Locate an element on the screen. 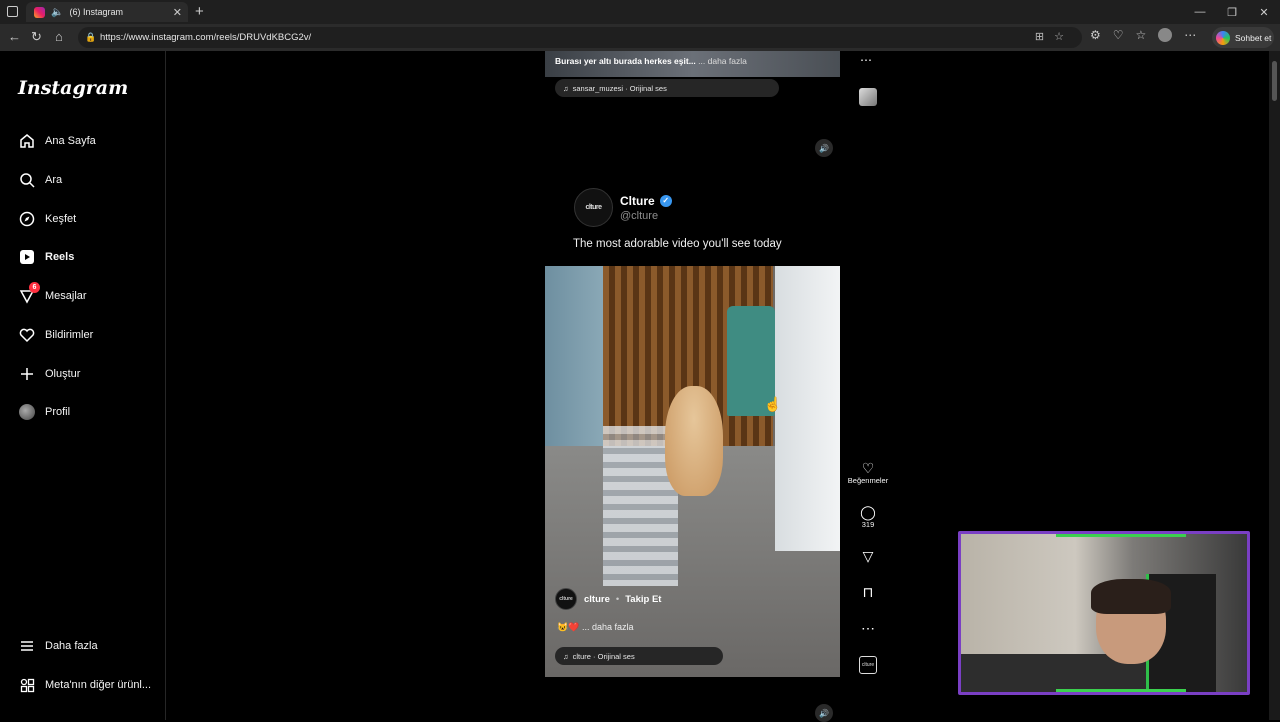 The width and height of the screenshot is (1280, 722). site-info-icon: 🔒 is located at coordinates (90, 37).